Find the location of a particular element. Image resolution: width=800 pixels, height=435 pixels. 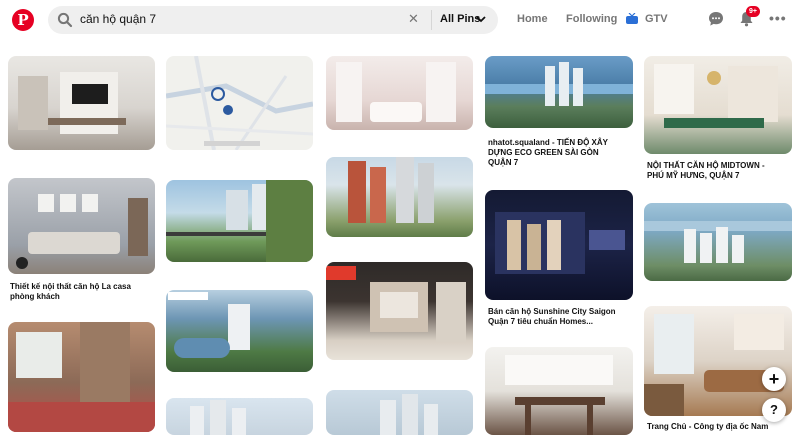

add-pin-button: + is located at coordinates (774, 379).